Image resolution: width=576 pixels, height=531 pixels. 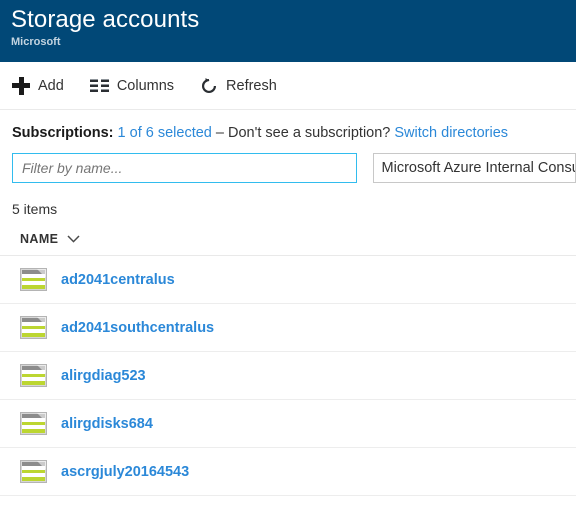 I want to click on add-button: Add, so click(x=43, y=86).